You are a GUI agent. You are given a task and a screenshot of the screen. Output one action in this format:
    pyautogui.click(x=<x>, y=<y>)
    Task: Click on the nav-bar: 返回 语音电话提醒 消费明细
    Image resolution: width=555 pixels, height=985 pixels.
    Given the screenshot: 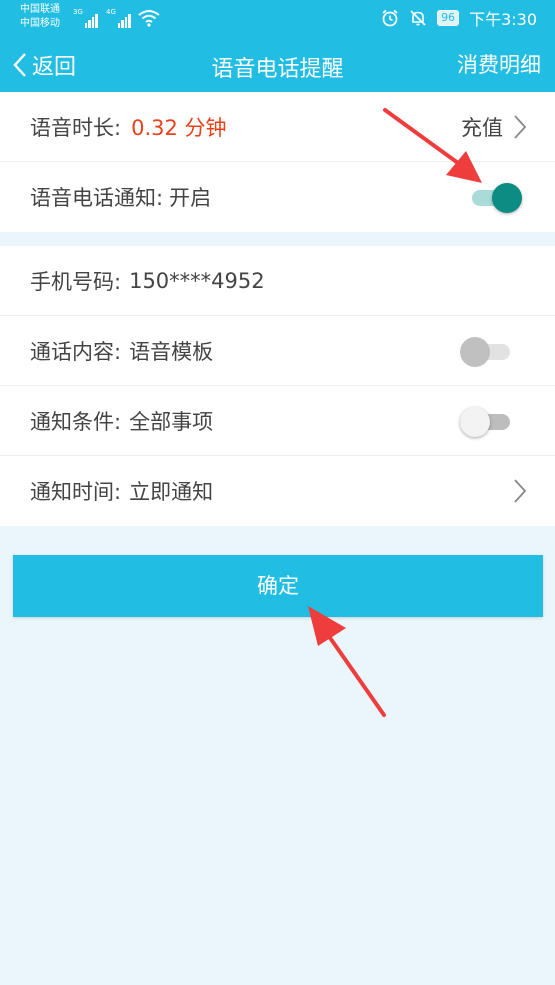 What is the action you would take?
    pyautogui.click(x=277, y=64)
    